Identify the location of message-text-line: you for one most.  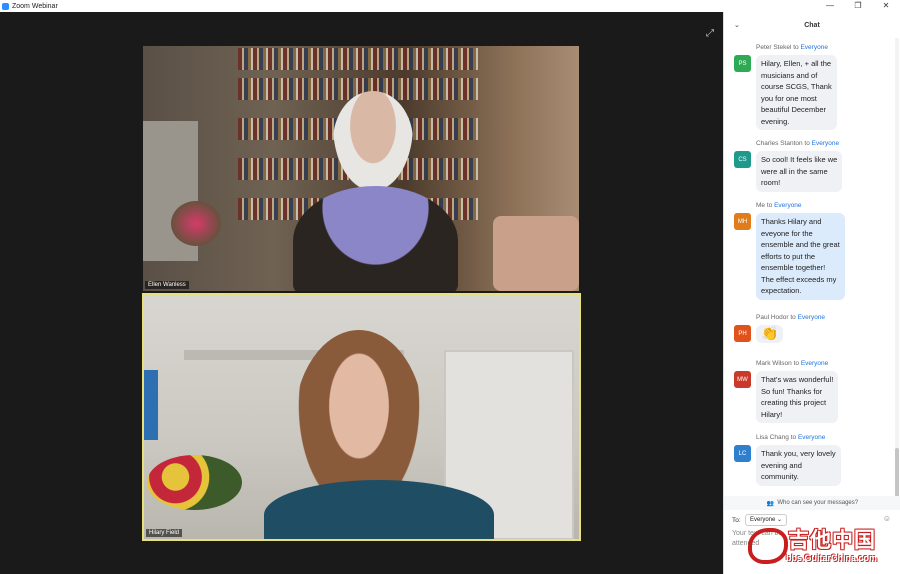
(789, 98).